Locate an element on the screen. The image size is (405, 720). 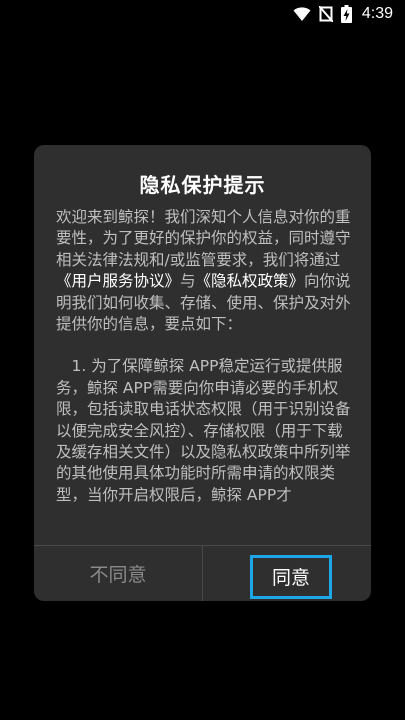
status-time: 4:39 is located at coordinates (377, 13).